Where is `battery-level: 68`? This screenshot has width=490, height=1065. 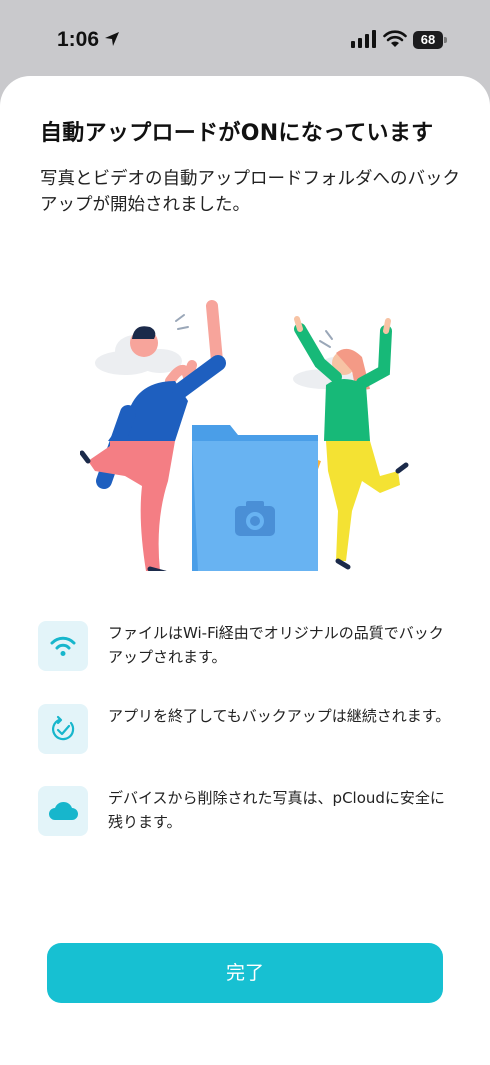 battery-level: 68 is located at coordinates (428, 40).